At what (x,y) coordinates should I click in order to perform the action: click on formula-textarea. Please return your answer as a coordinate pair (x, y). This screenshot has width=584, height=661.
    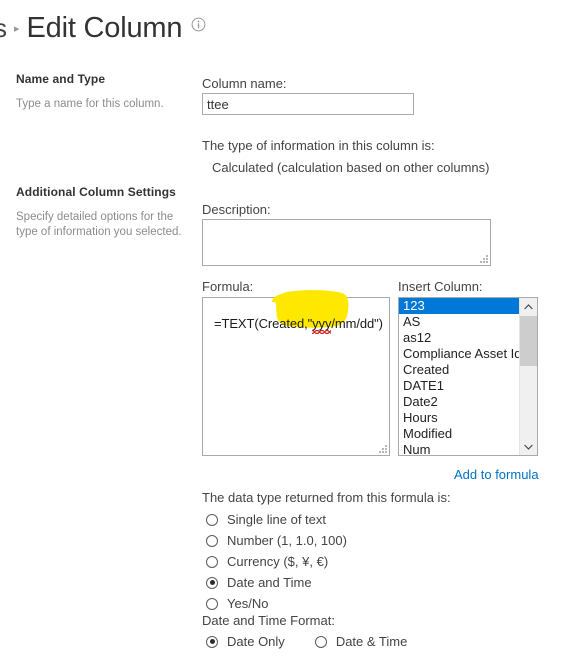
    Looking at the image, I should click on (296, 376).